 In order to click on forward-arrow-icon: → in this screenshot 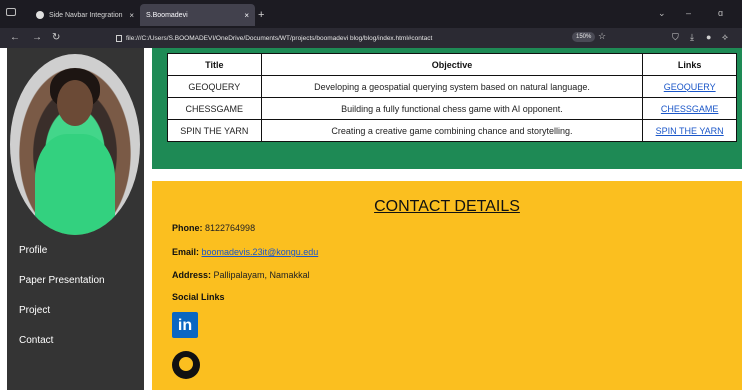, I will do `click(37, 37)`.